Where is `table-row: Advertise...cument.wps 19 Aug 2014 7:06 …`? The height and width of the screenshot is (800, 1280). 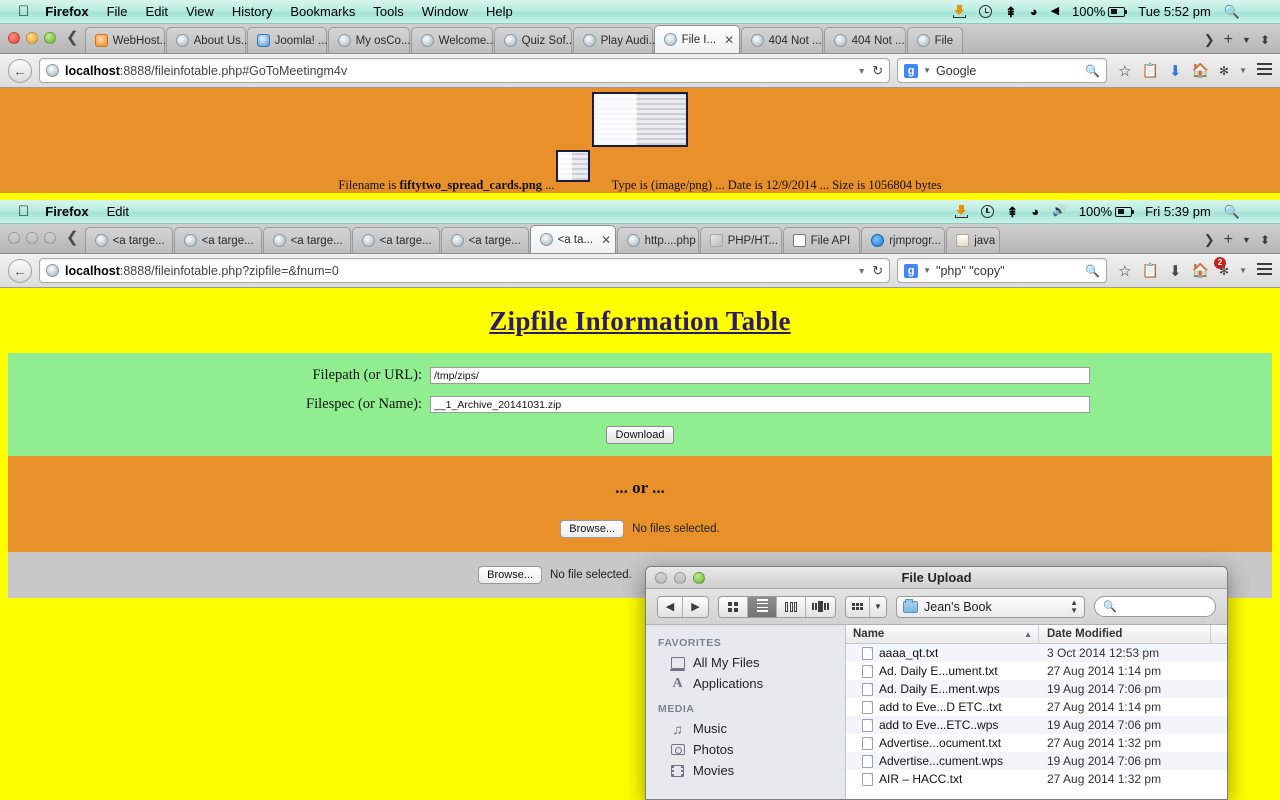
table-row: Advertise...cument.wps 19 Aug 2014 7:06 … is located at coordinates (1036, 761).